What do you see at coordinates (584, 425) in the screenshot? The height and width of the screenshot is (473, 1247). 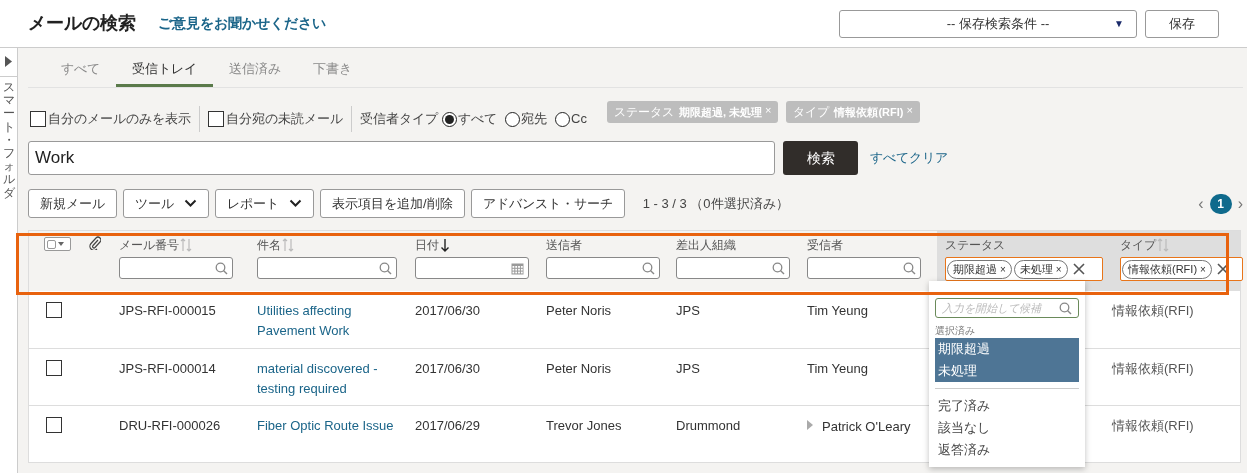 I see `sender-cell: Trevor Jones` at bounding box center [584, 425].